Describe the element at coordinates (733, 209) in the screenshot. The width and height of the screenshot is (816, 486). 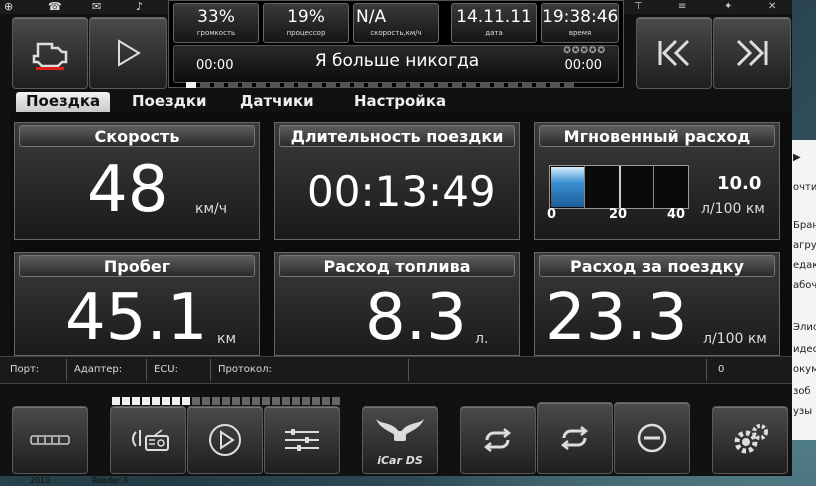
I see `instant-panel-unit: л/100 км` at that location.